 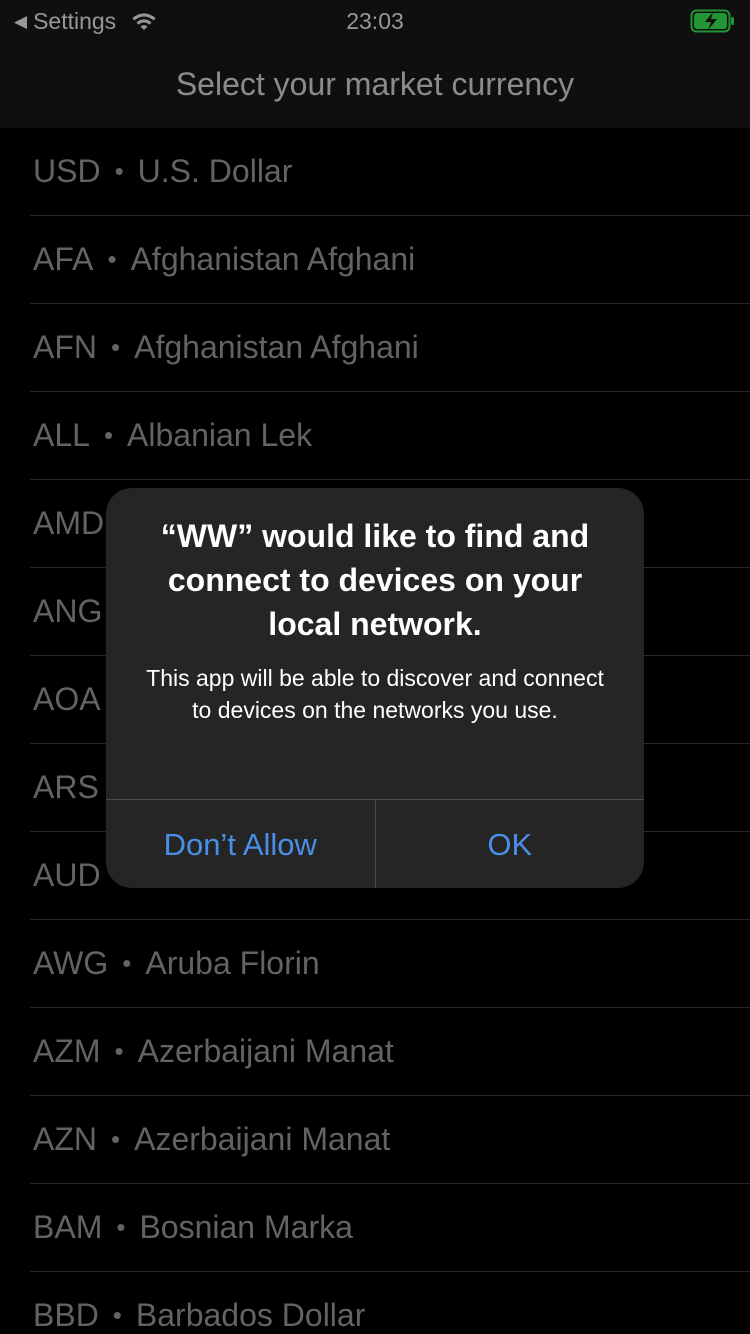 I want to click on ok-button: OK, so click(x=509, y=844).